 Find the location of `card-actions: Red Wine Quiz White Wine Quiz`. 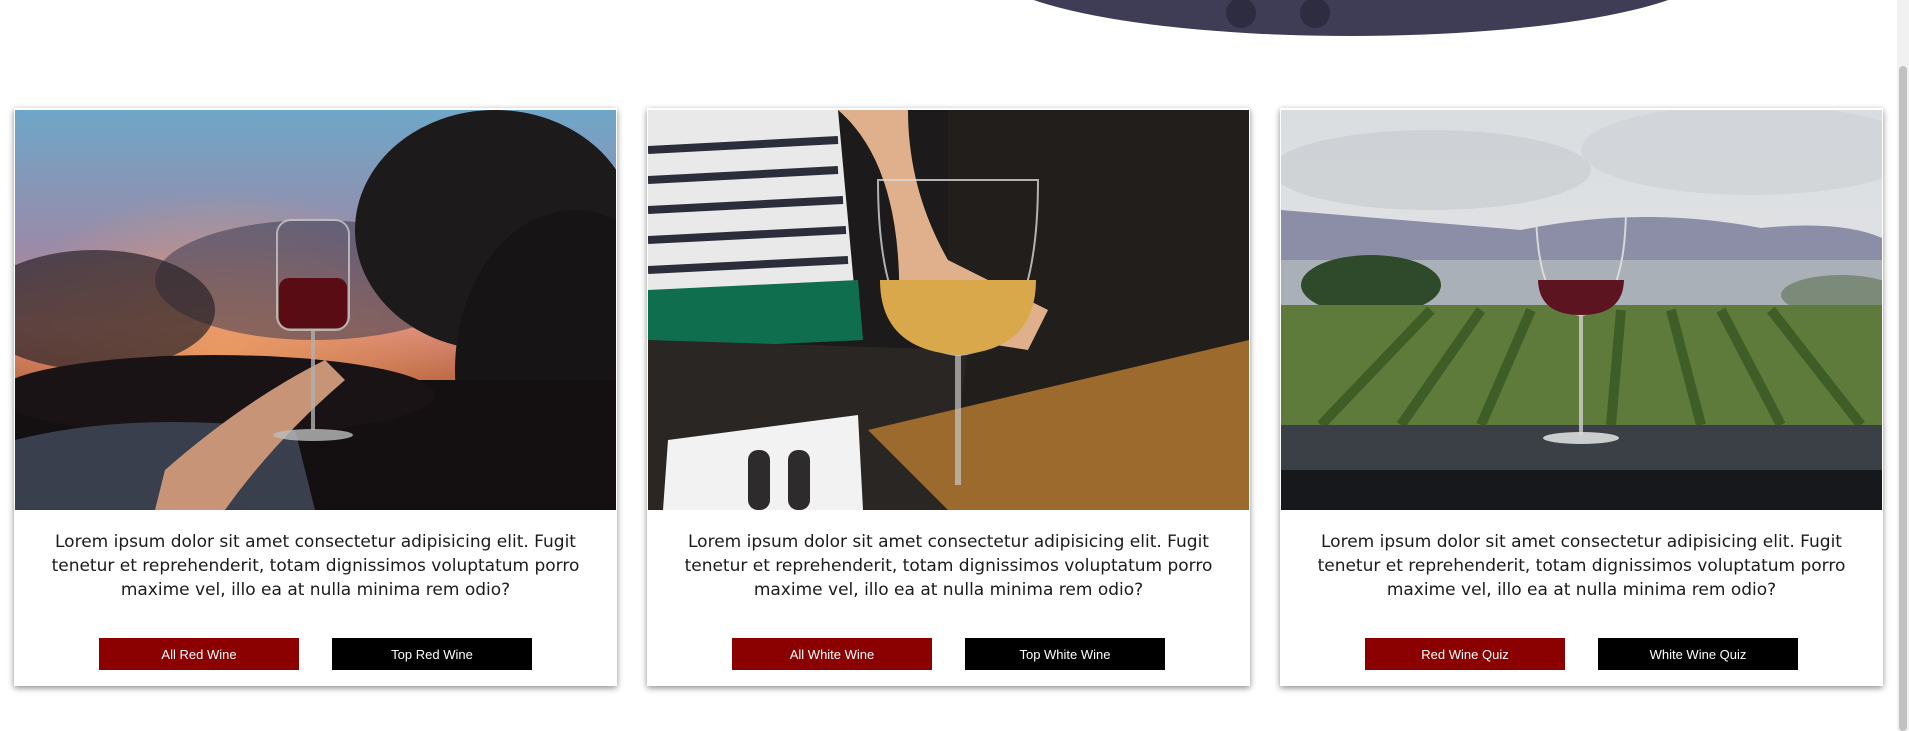

card-actions: Red Wine Quiz White Wine Quiz is located at coordinates (1581, 654).